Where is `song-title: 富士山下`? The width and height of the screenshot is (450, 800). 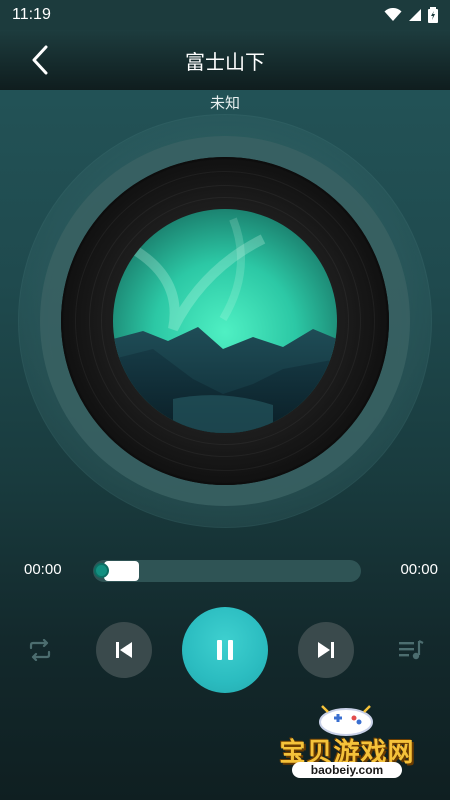 song-title: 富士山下 is located at coordinates (225, 61).